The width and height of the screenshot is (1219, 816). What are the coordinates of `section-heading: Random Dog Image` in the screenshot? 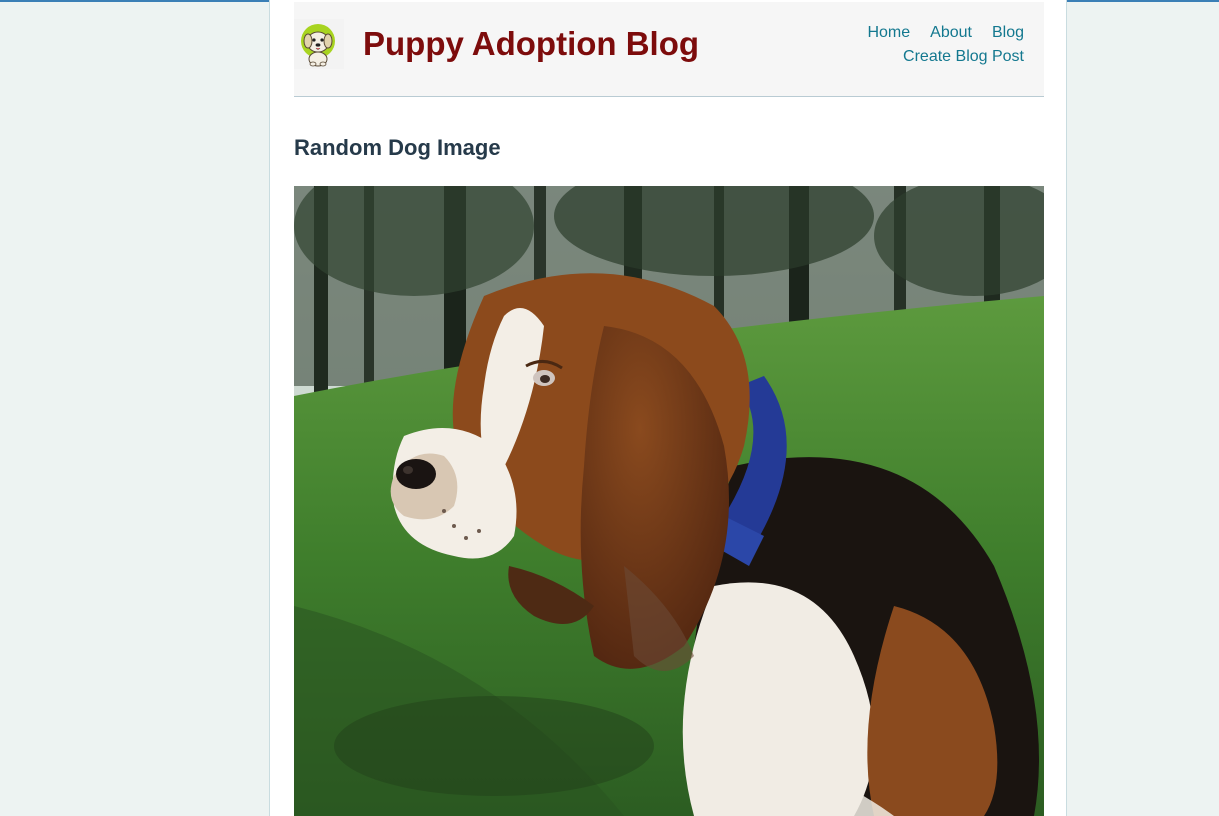 It's located at (397, 147).